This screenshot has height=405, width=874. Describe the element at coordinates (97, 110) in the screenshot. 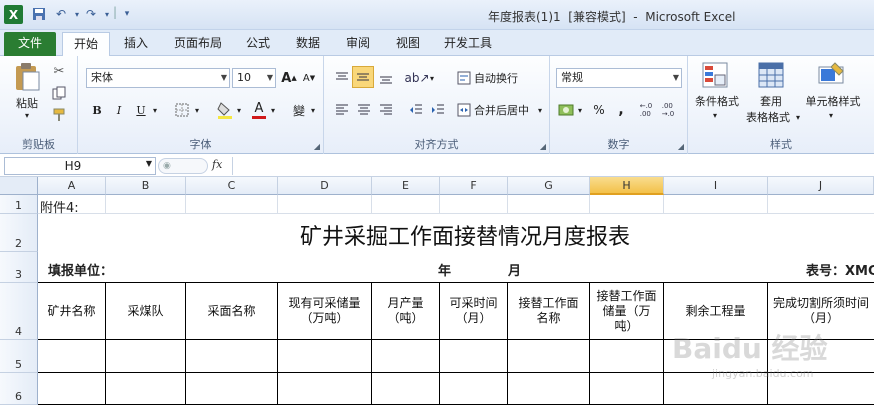

I see `bold-button: B` at that location.